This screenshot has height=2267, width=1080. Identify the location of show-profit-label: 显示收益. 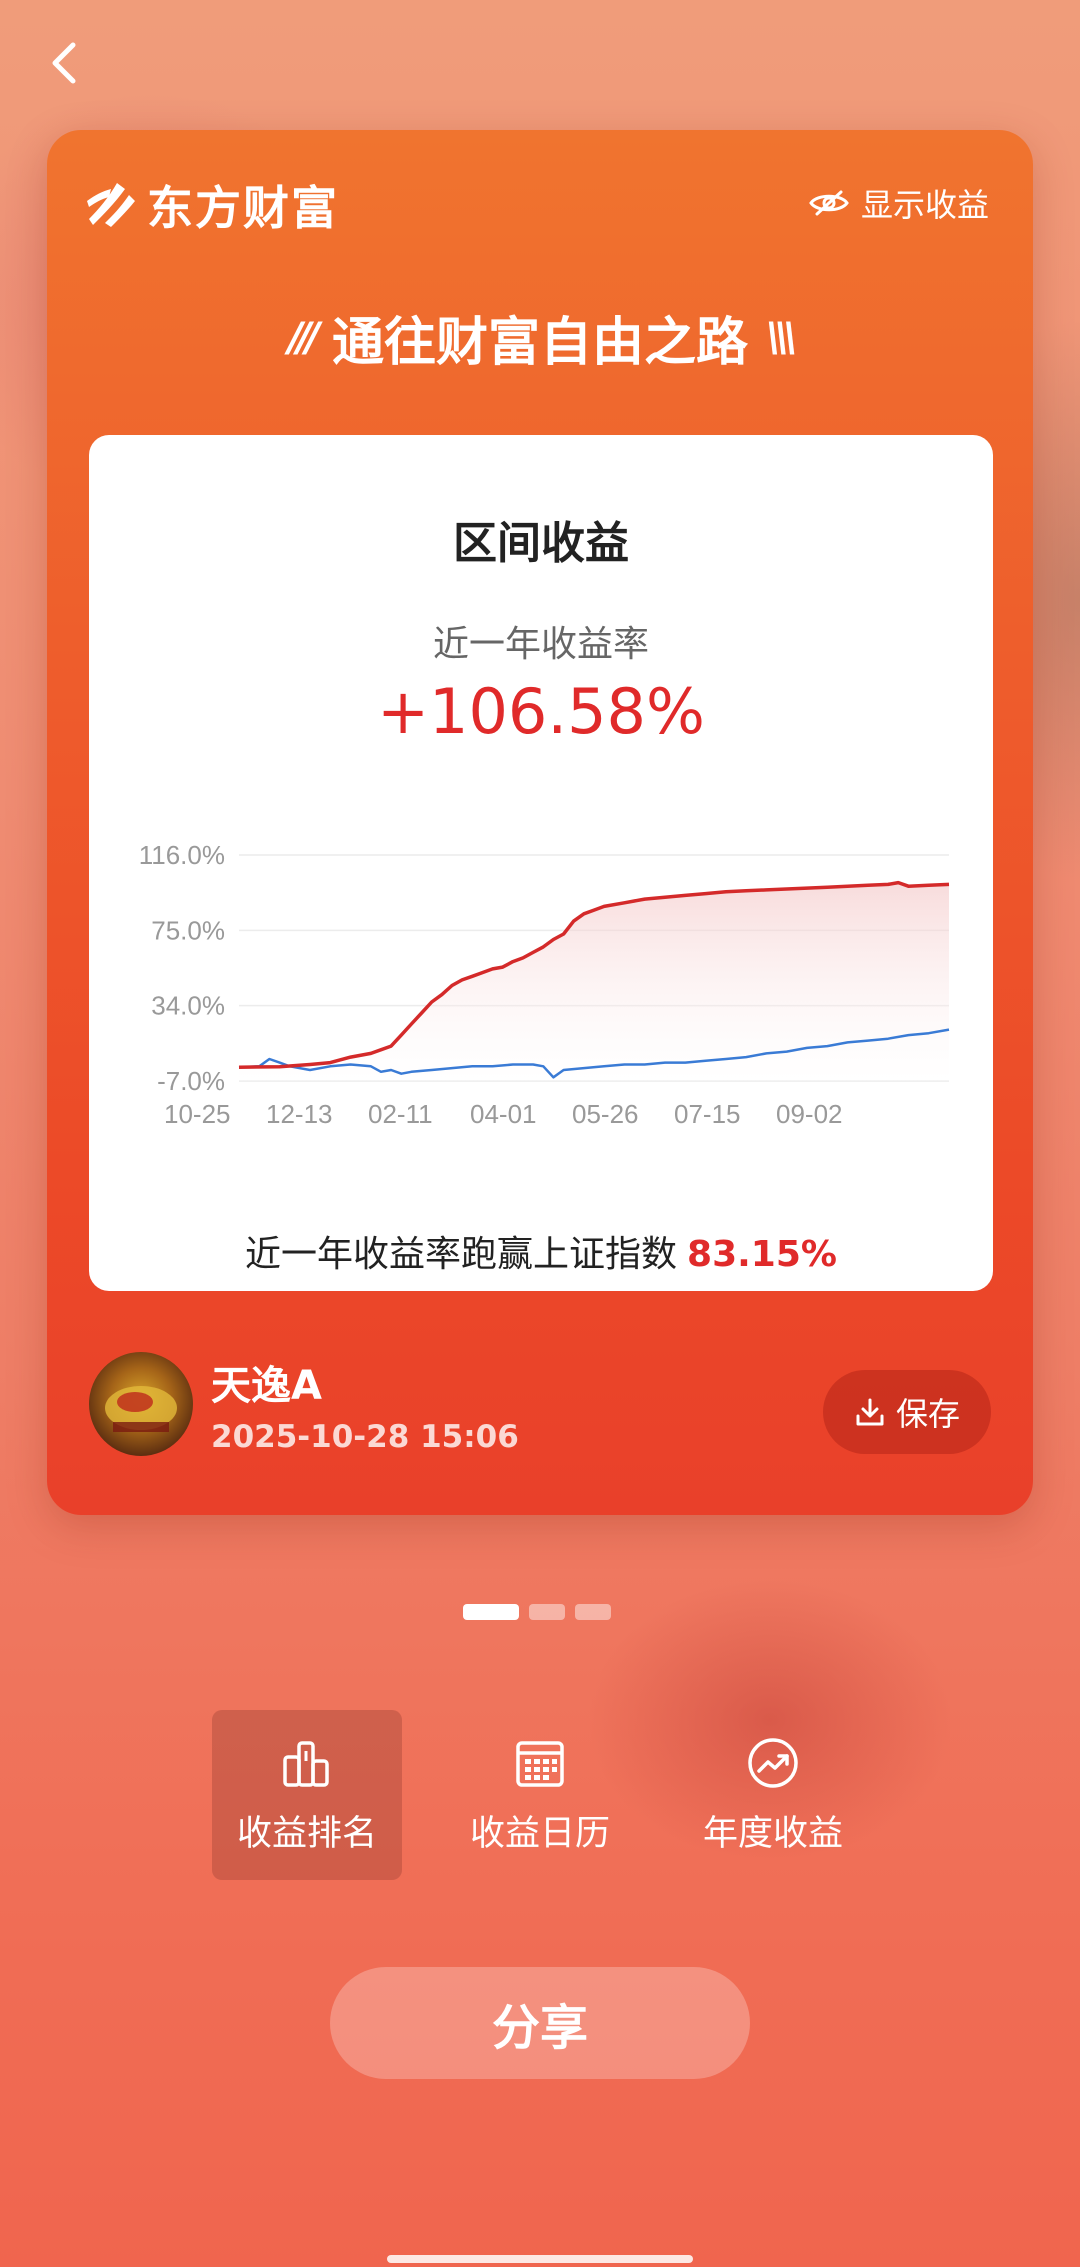
(924, 205).